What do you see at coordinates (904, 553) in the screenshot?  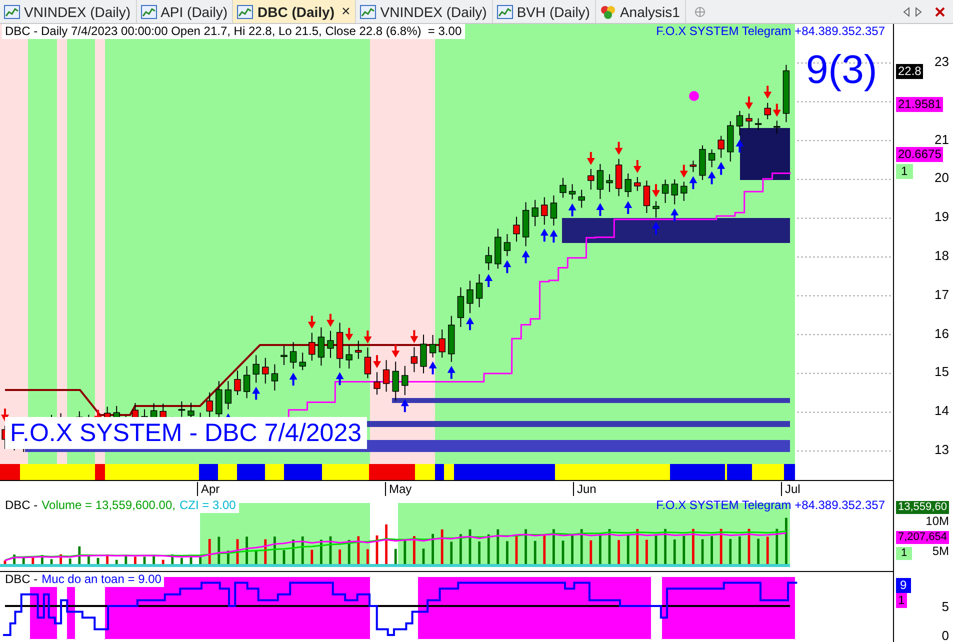 I see `volume-badge: 1` at bounding box center [904, 553].